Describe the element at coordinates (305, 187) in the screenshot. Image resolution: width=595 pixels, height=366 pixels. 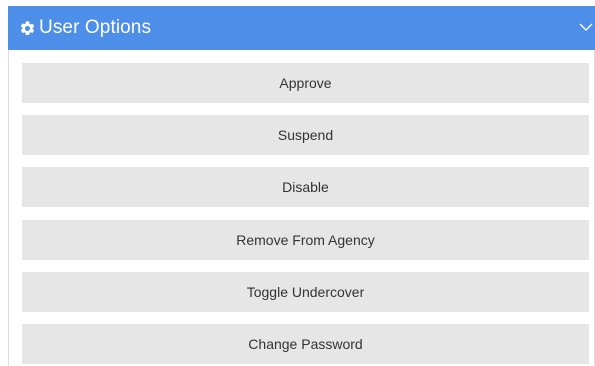
I see `disable-button: Disable` at that location.